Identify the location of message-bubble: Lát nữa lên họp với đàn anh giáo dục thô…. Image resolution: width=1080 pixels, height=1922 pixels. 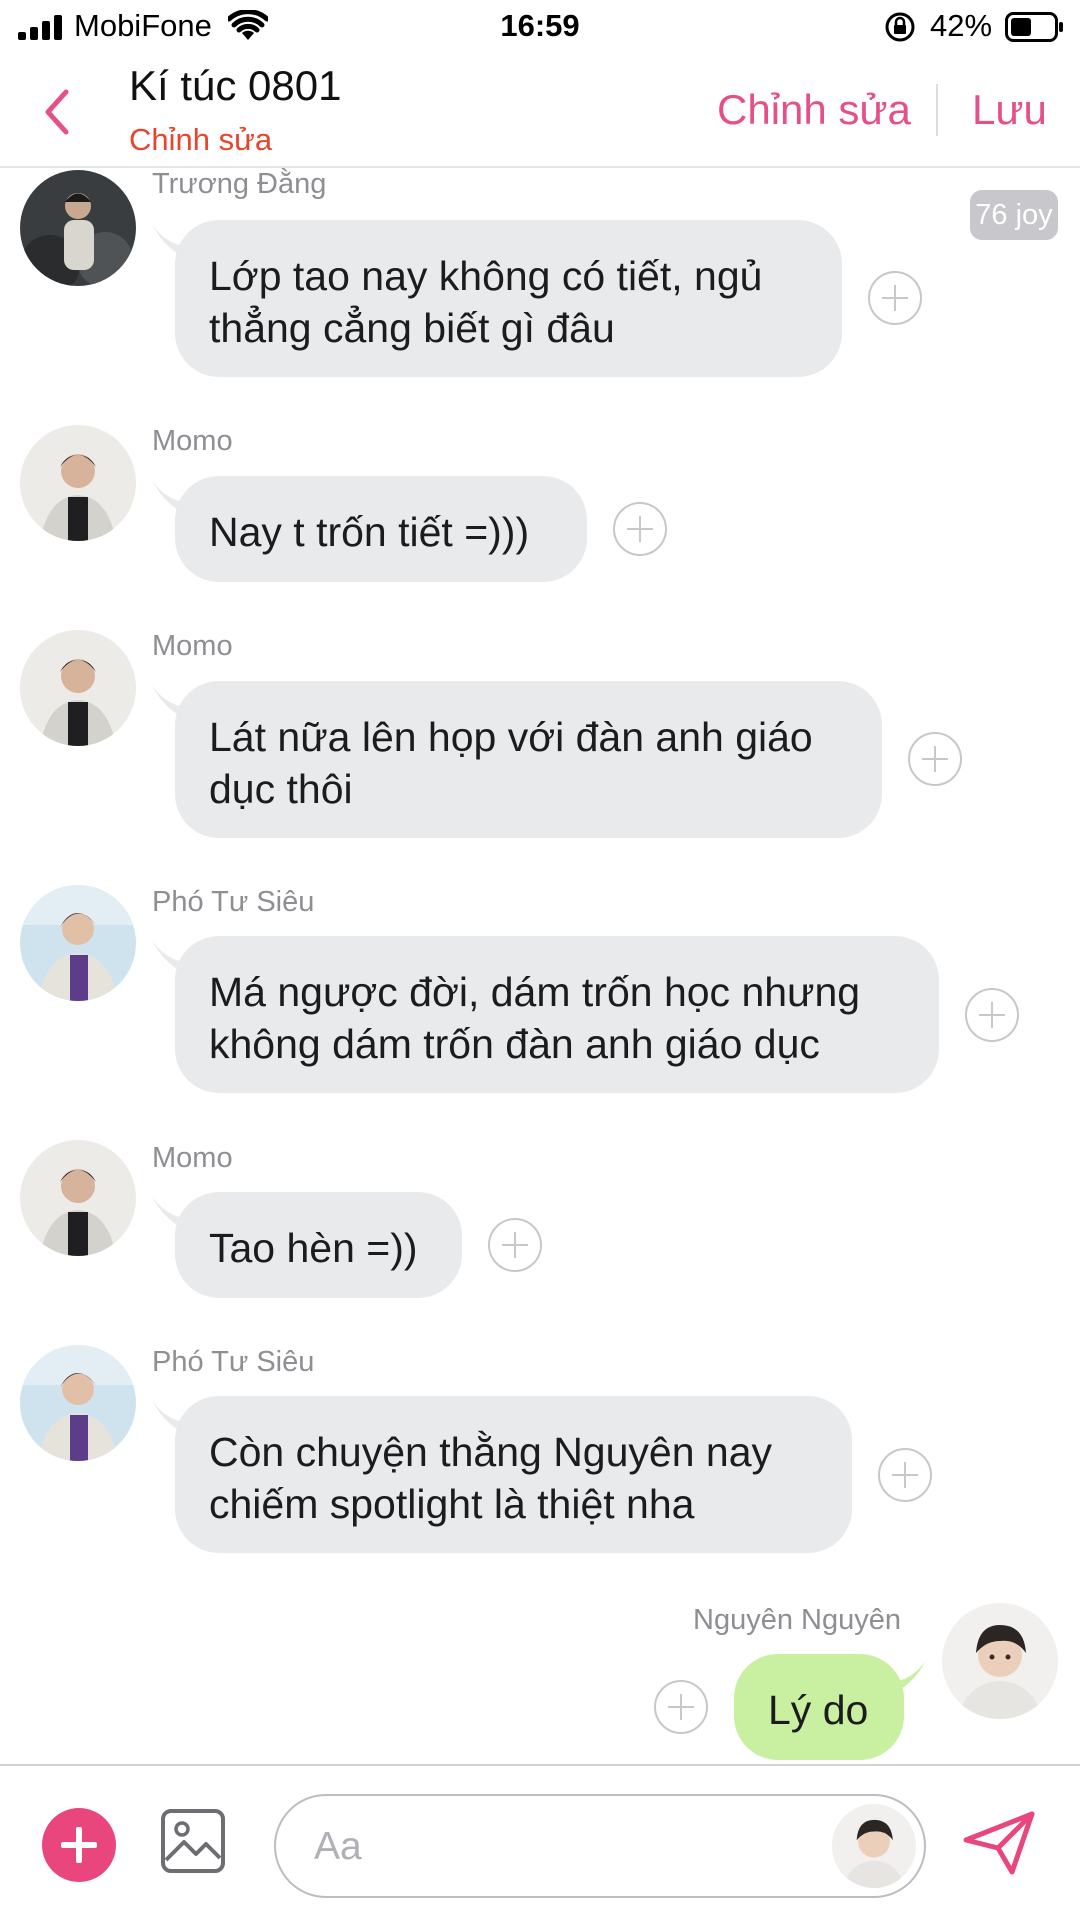
(528, 759).